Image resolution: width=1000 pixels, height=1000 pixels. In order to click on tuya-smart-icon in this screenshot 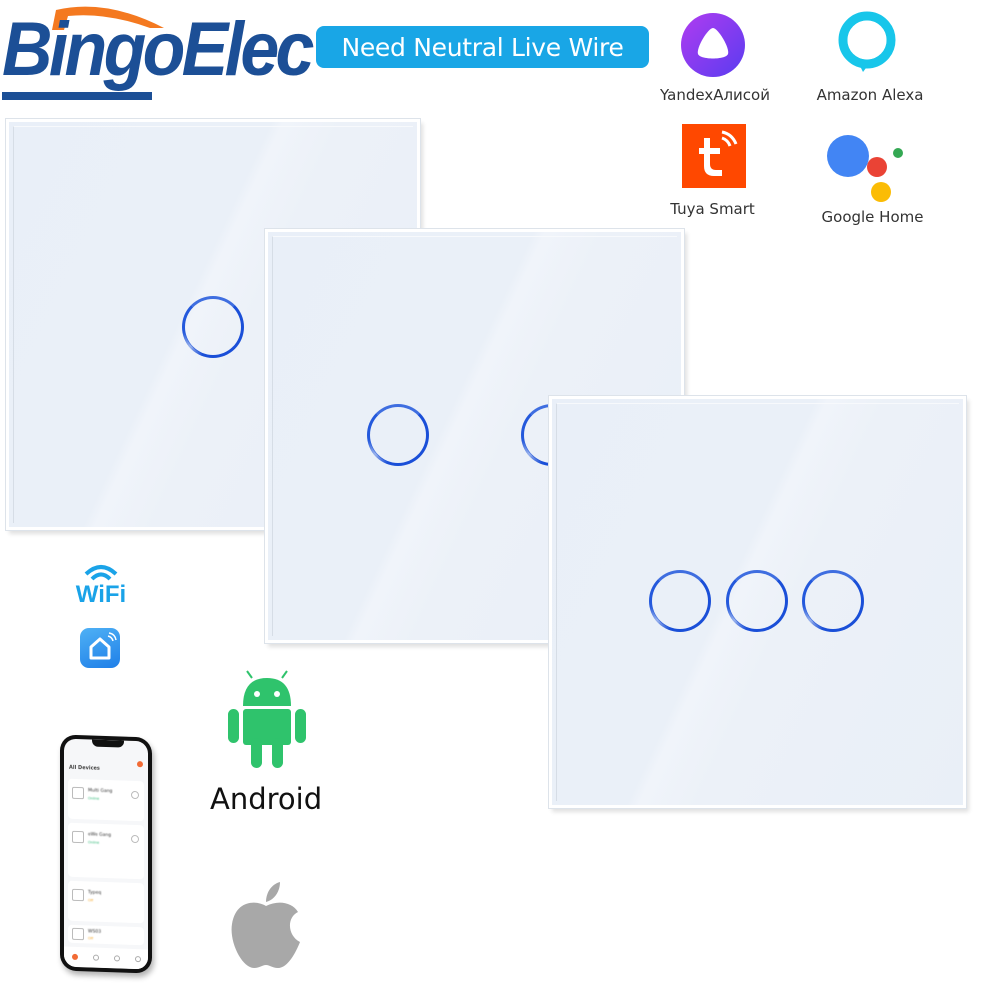, I will do `click(714, 156)`.